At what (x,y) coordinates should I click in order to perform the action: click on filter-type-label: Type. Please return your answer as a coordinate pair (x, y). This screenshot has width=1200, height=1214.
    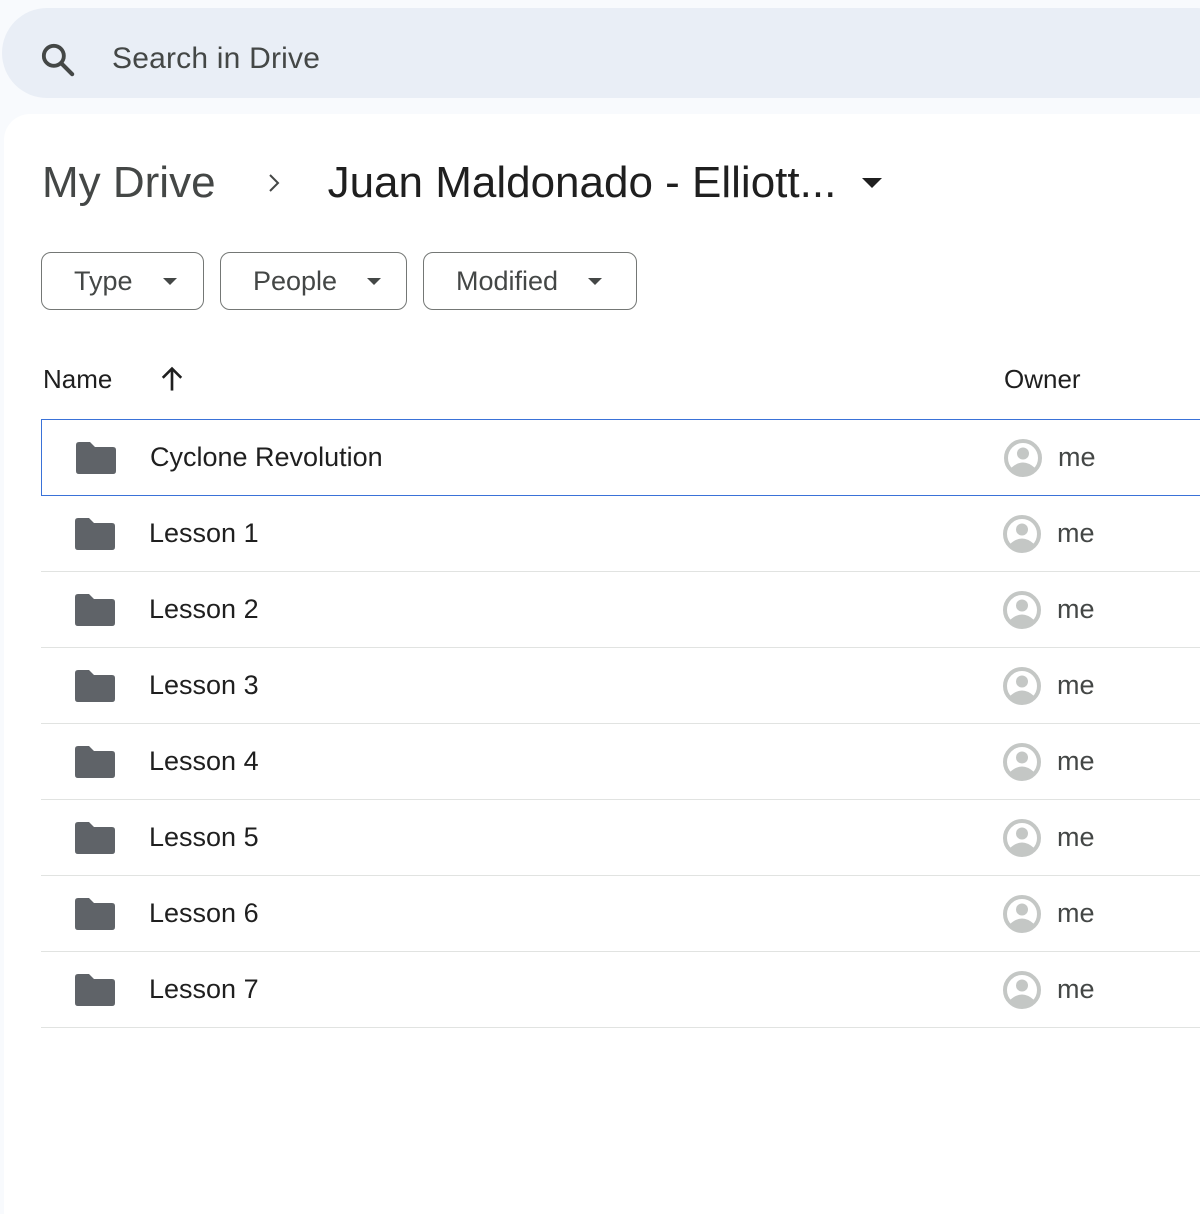
    Looking at the image, I should click on (103, 280).